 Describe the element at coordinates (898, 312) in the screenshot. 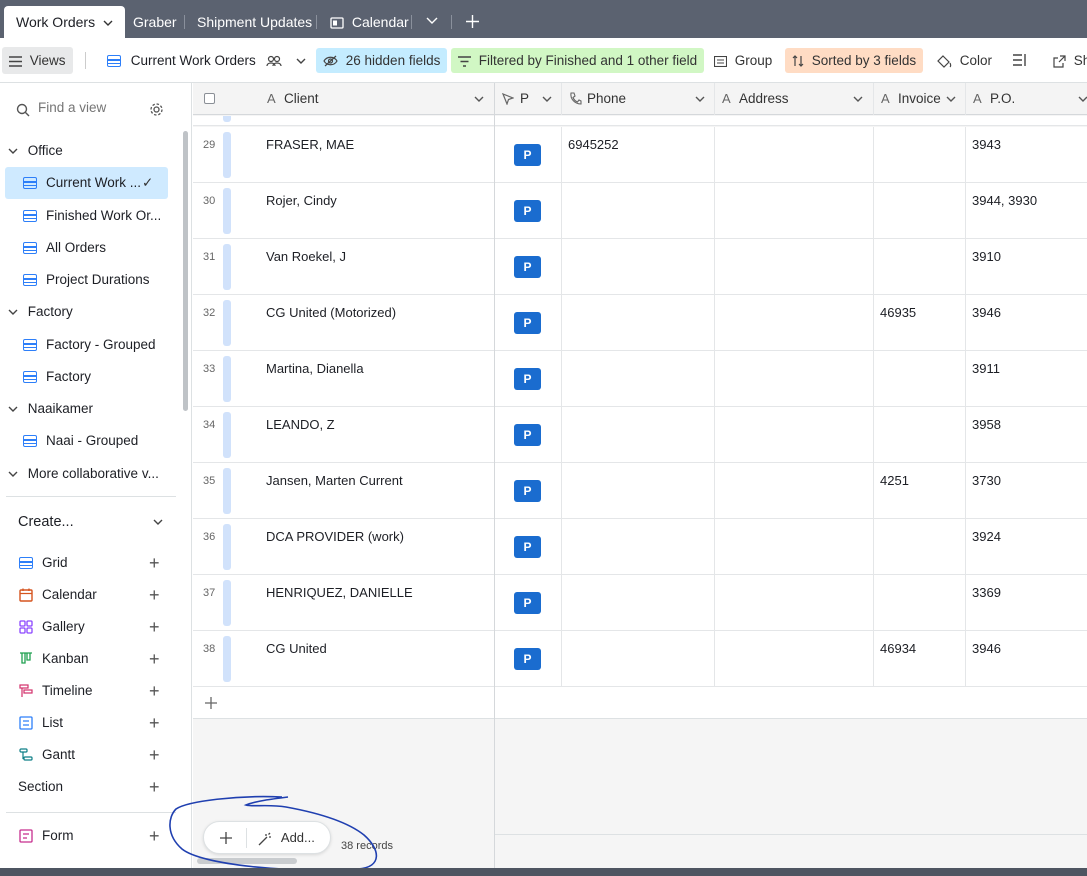

I see `cell-invoice: 46935` at that location.